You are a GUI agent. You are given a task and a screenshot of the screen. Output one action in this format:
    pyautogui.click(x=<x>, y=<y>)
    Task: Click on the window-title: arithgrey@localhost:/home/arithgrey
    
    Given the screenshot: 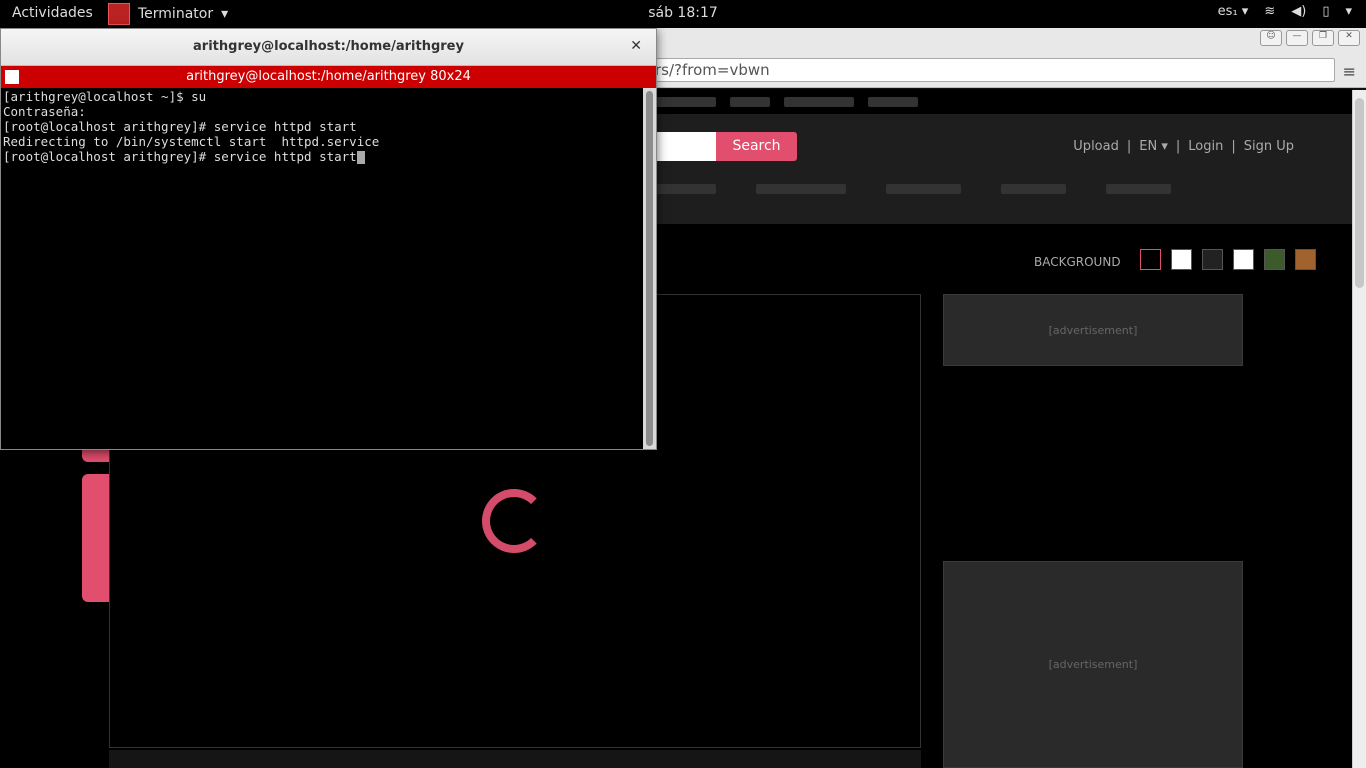 What is the action you would take?
    pyautogui.click(x=328, y=46)
    